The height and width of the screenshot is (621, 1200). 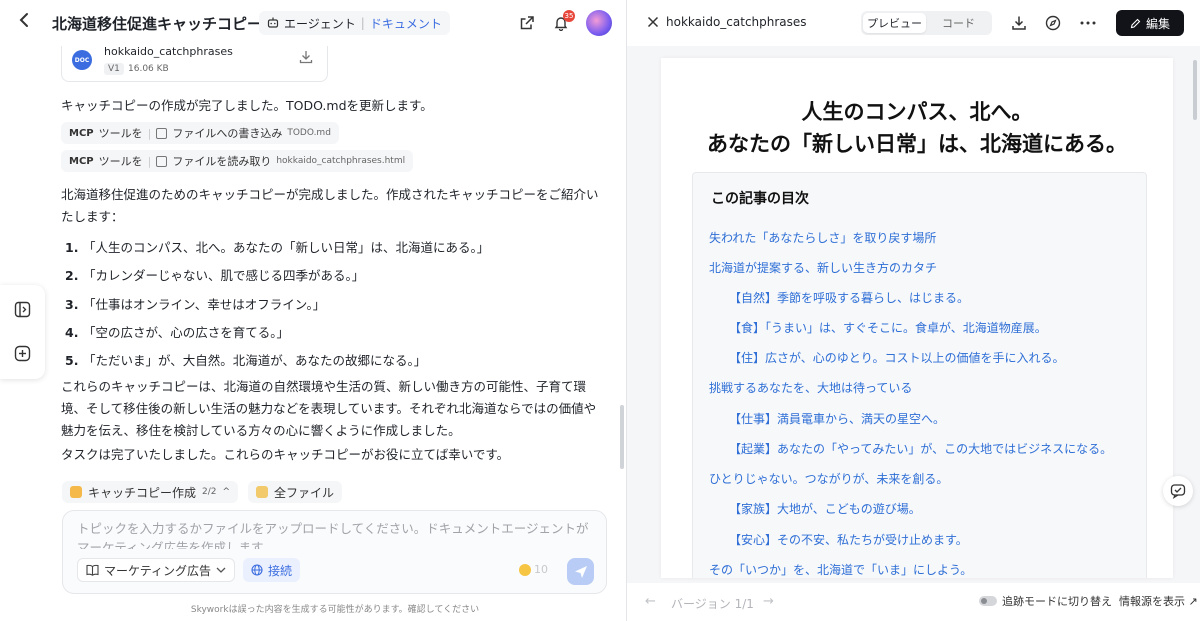 What do you see at coordinates (255, 361) in the screenshot?
I see `list-text: 「ただいま」が、大自然。北海道が、あなたの故郷になる。」` at bounding box center [255, 361].